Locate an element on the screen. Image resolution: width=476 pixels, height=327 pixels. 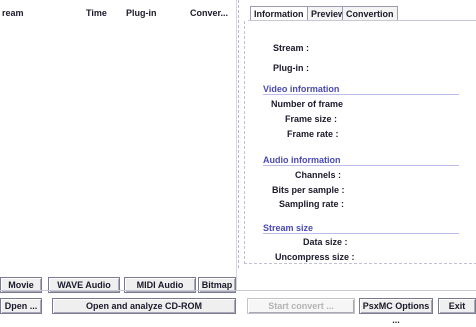
bottom-divider is located at coordinates (238, 290).